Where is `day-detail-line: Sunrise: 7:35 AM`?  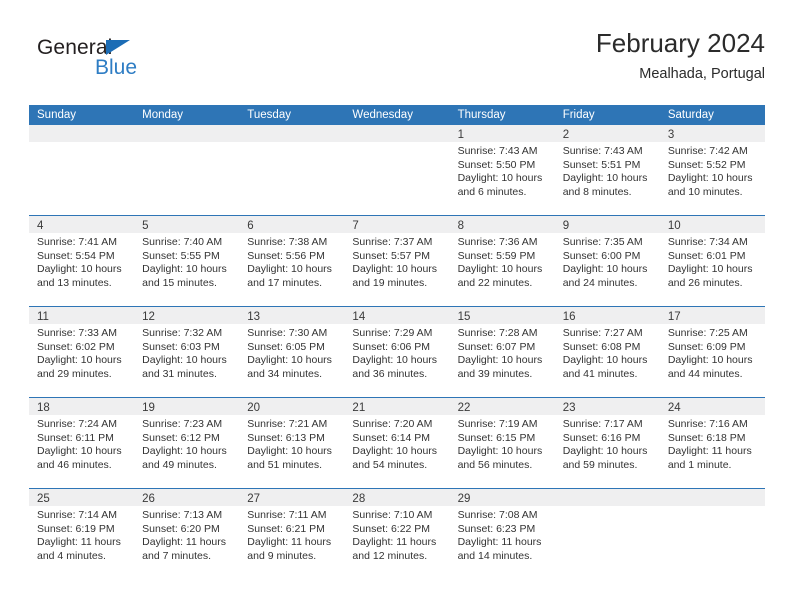 day-detail-line: Sunrise: 7:35 AM is located at coordinates (602, 242).